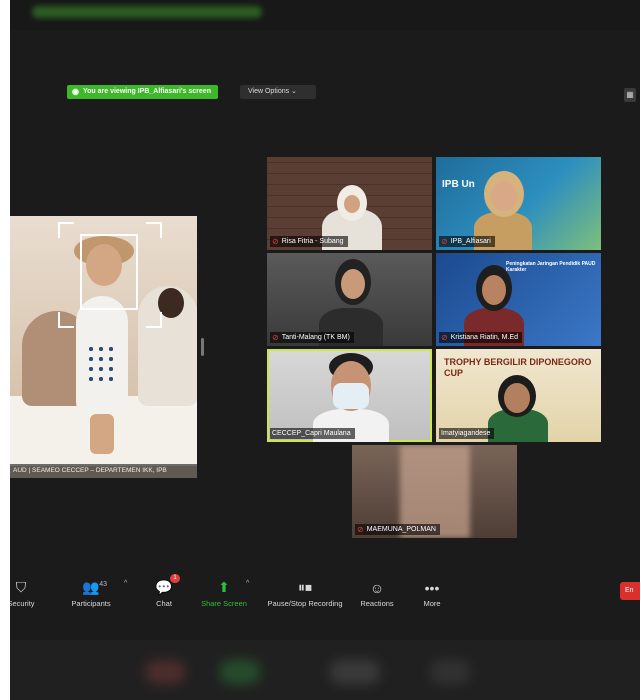 The image size is (641, 700). What do you see at coordinates (125, 583) in the screenshot?
I see `participants-caret-icon: ^` at bounding box center [125, 583].